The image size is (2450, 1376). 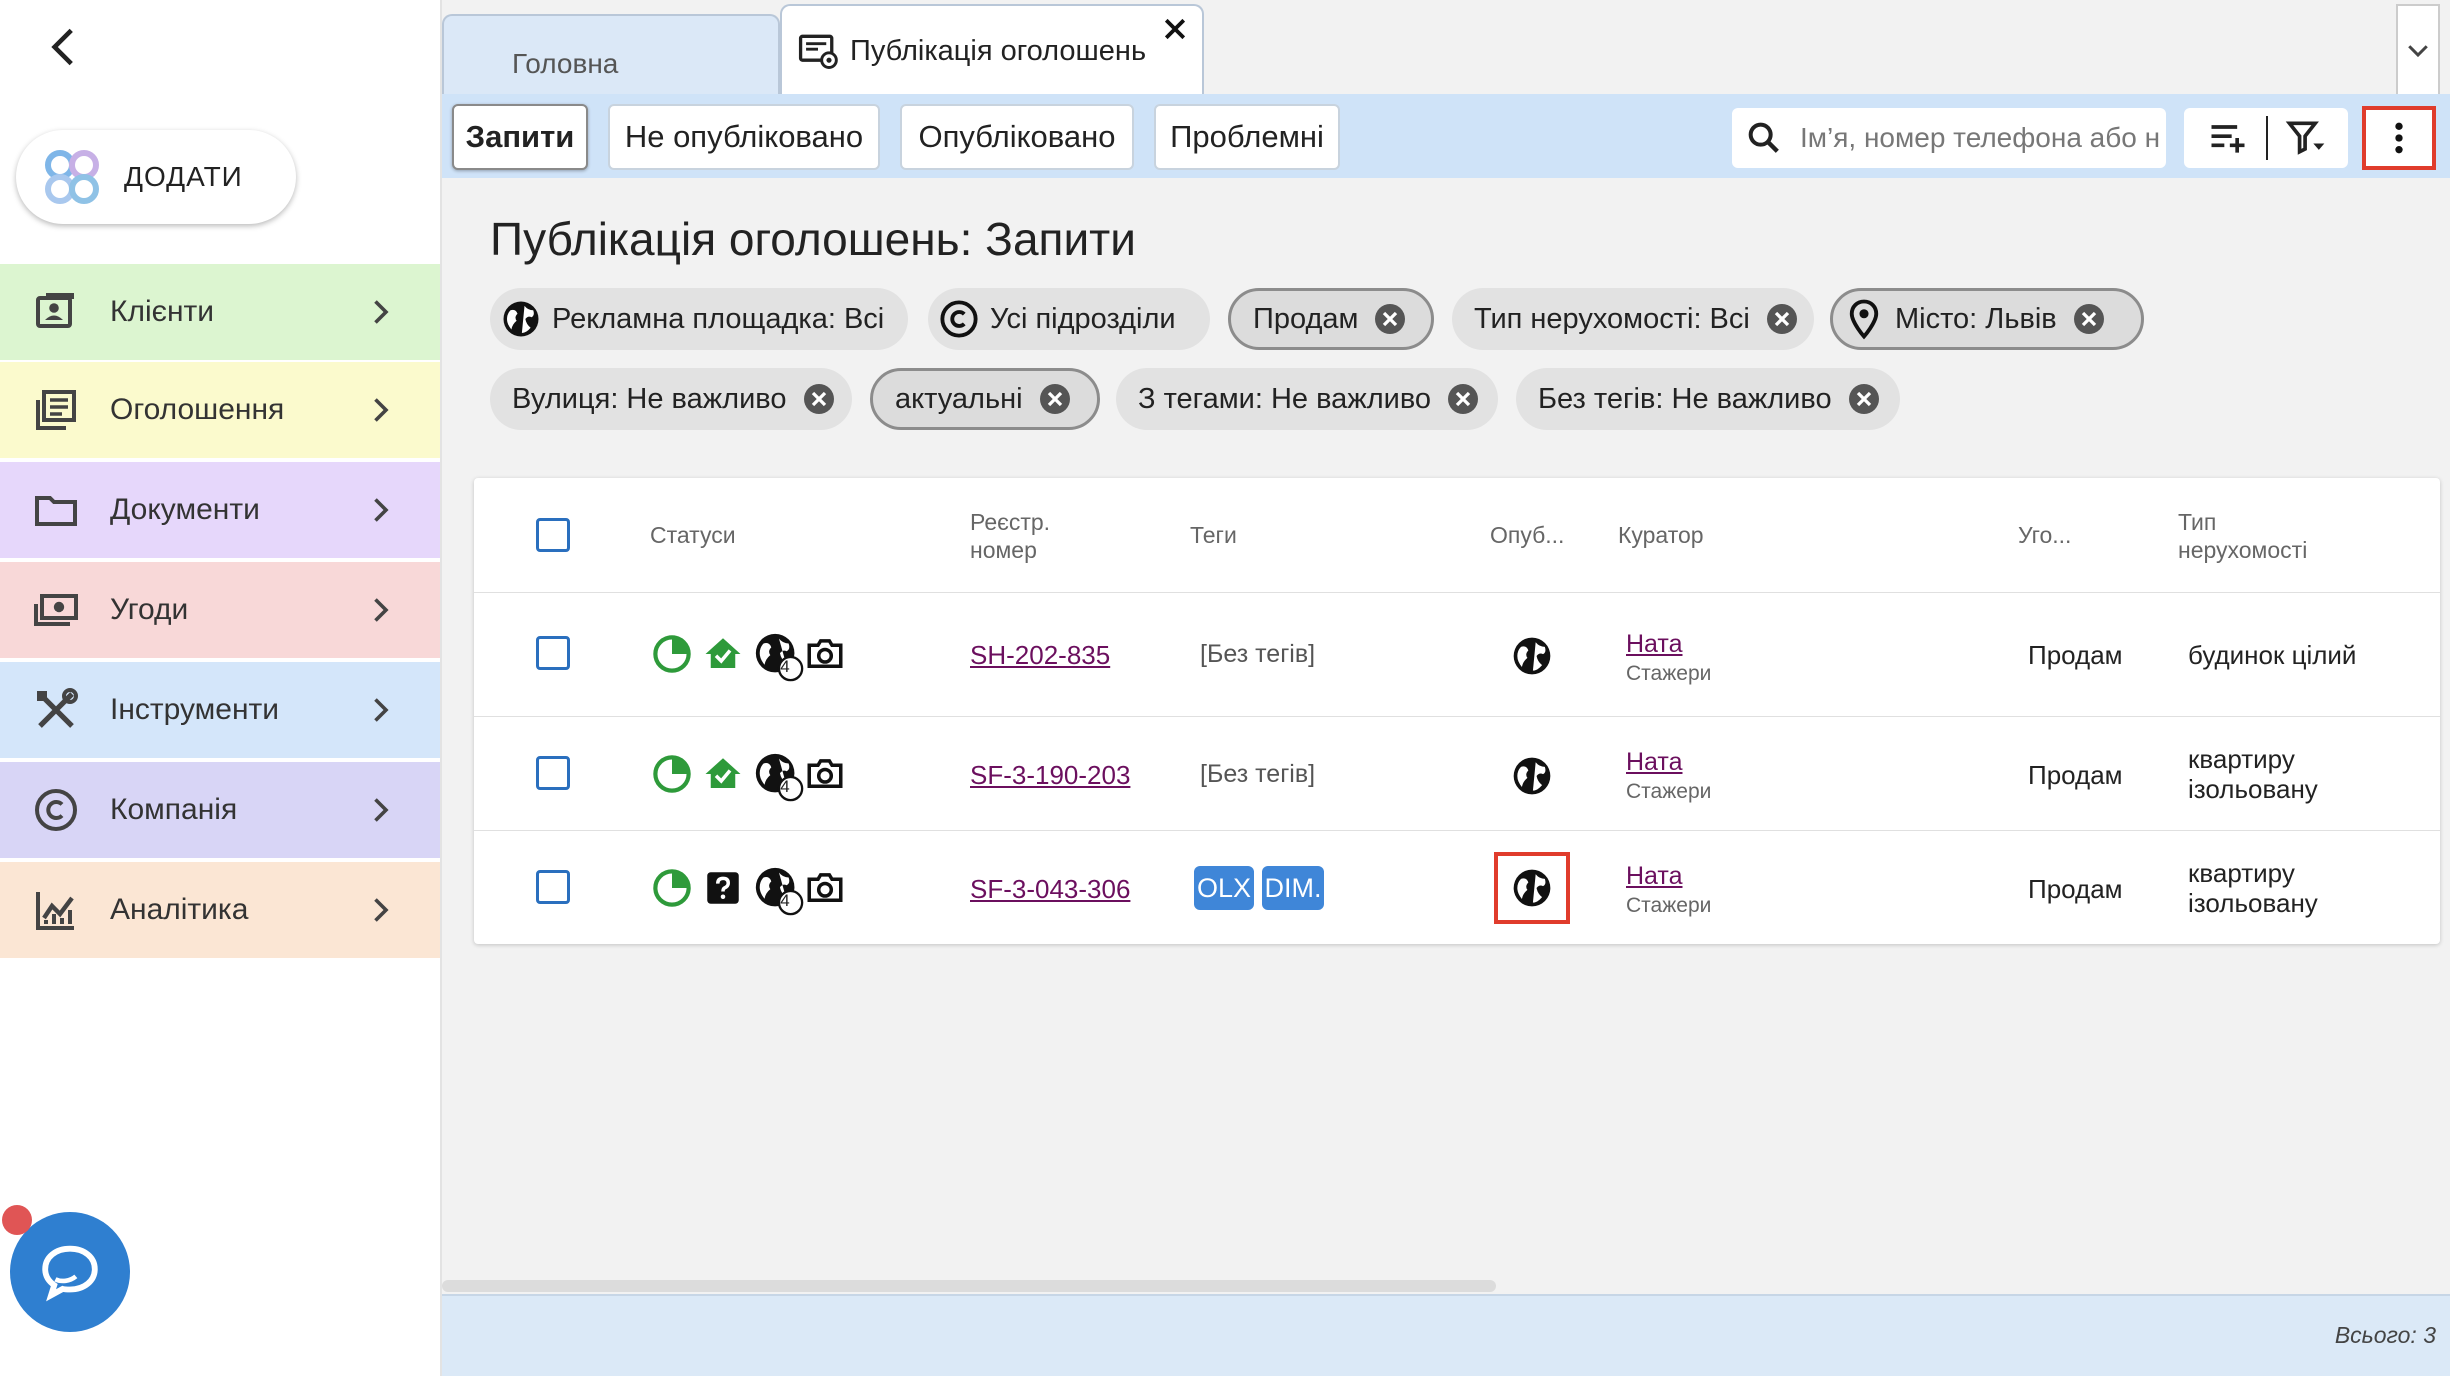 What do you see at coordinates (1331, 319) in the screenshot?
I see `filter-chip-sale: Продам` at bounding box center [1331, 319].